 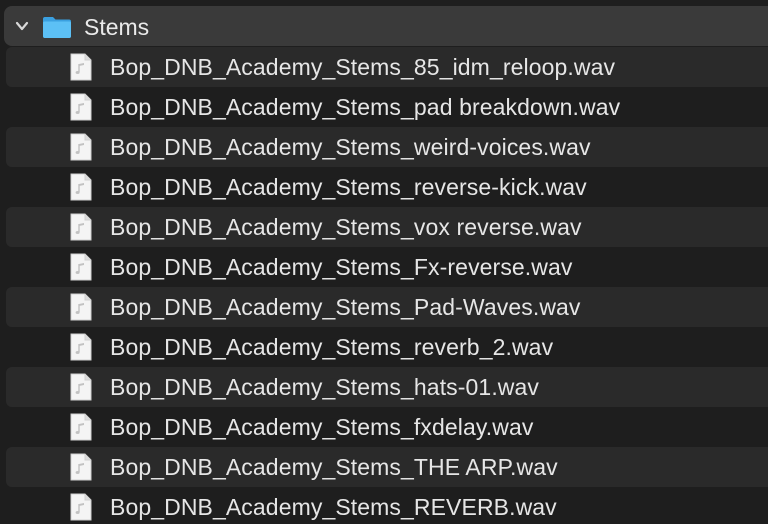 I want to click on file-row: Bop_DNB_Academy_Stems_fxdelay.wav, so click(x=387, y=427).